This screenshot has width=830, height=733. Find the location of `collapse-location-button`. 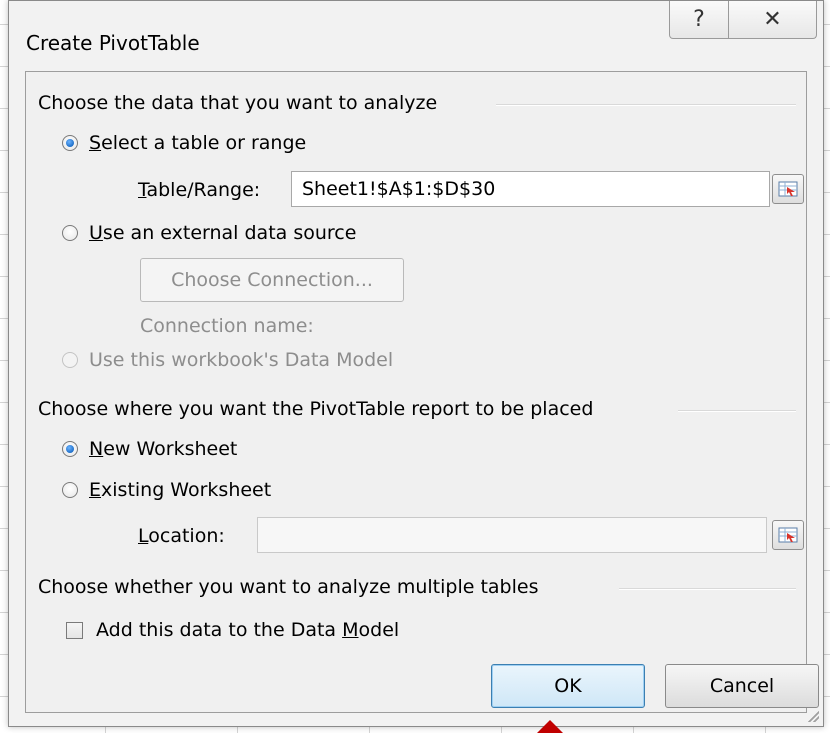

collapse-location-button is located at coordinates (788, 535).